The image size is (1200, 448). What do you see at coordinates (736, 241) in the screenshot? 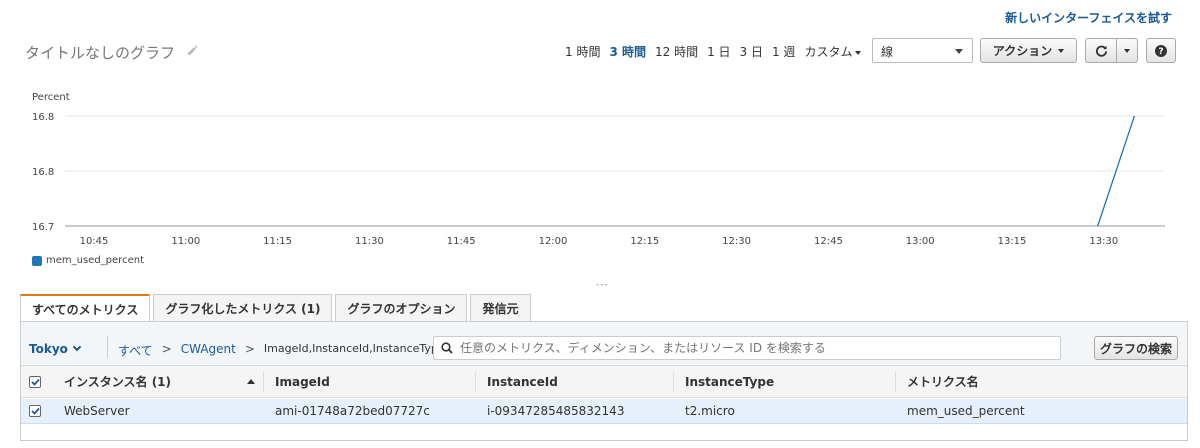
I see `x-tick-label: 12:30` at bounding box center [736, 241].